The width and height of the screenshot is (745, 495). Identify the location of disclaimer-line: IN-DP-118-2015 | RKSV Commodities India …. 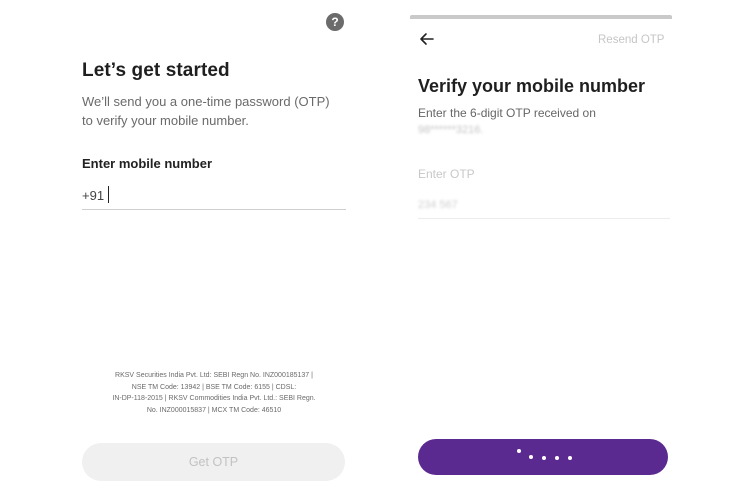
(214, 398).